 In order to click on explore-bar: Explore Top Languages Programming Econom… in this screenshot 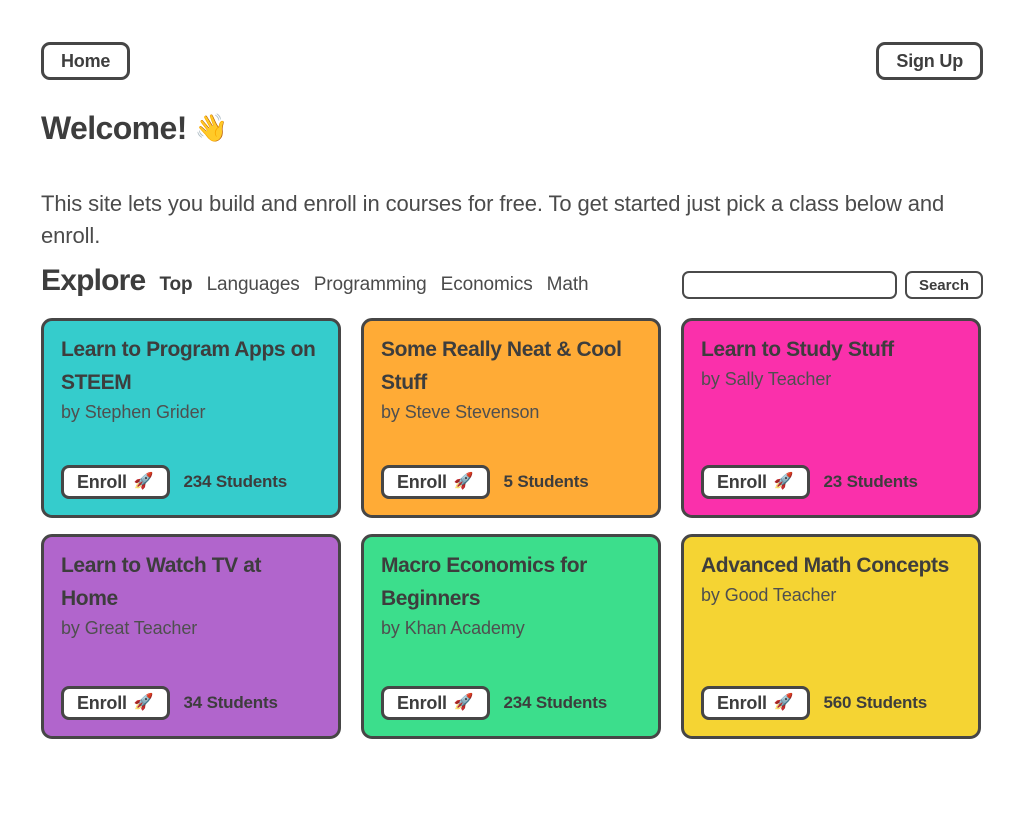, I will do `click(512, 284)`.